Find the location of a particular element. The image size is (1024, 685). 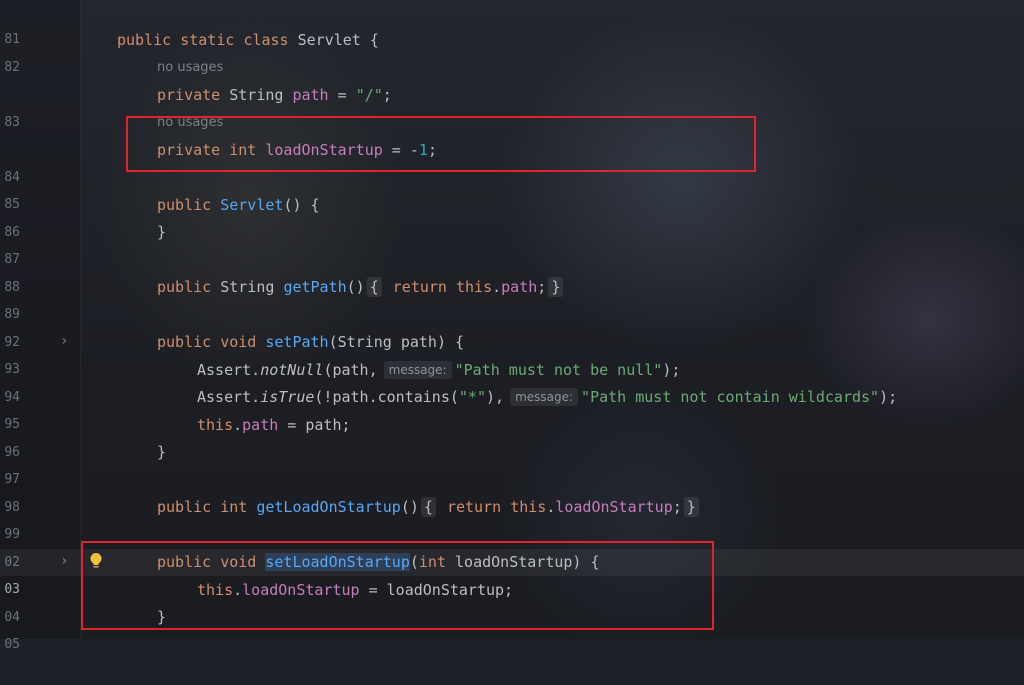

usage-hint: no usages is located at coordinates (190, 68).